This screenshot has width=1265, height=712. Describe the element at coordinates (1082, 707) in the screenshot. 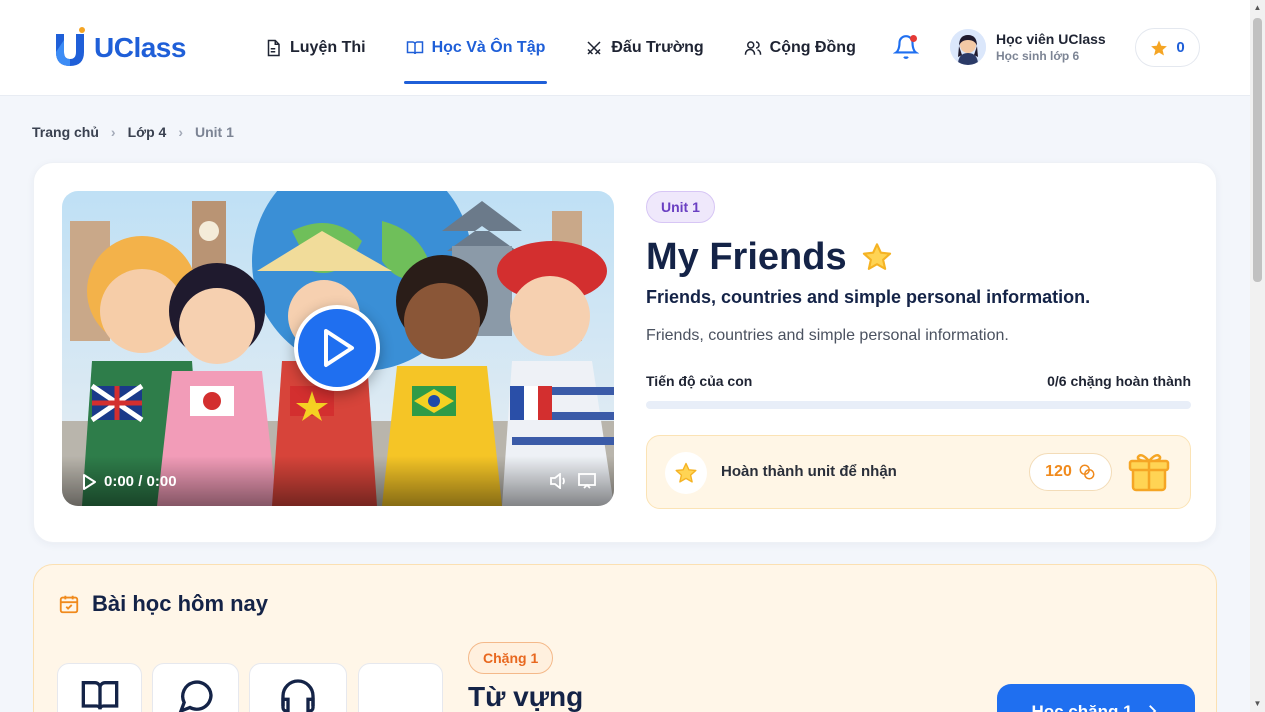

I see `start-stage-label: Học chặng 1` at that location.